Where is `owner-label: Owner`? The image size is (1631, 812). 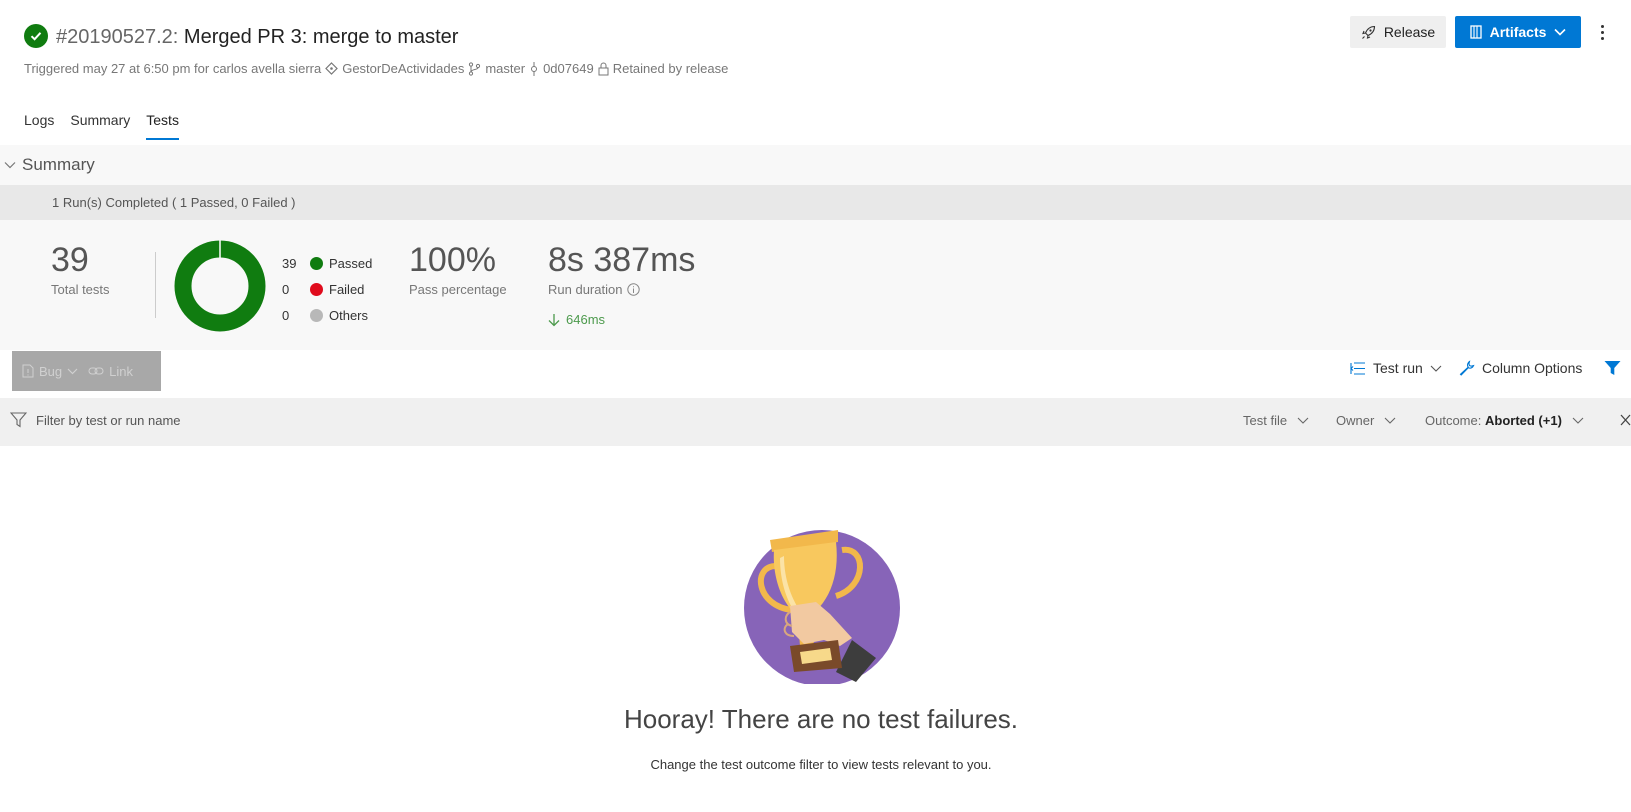 owner-label: Owner is located at coordinates (1355, 420).